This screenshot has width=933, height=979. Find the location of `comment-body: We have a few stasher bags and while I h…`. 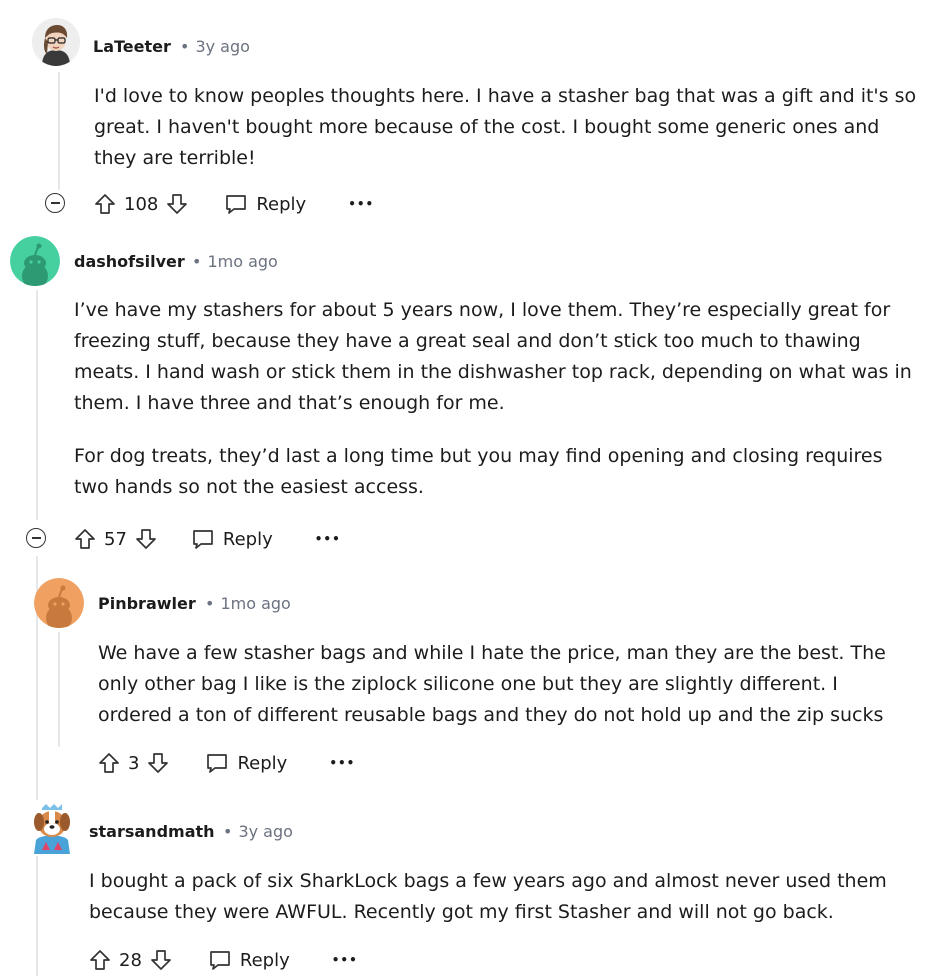

comment-body: We have a few stasher bags and while I h… is located at coordinates (504, 684).